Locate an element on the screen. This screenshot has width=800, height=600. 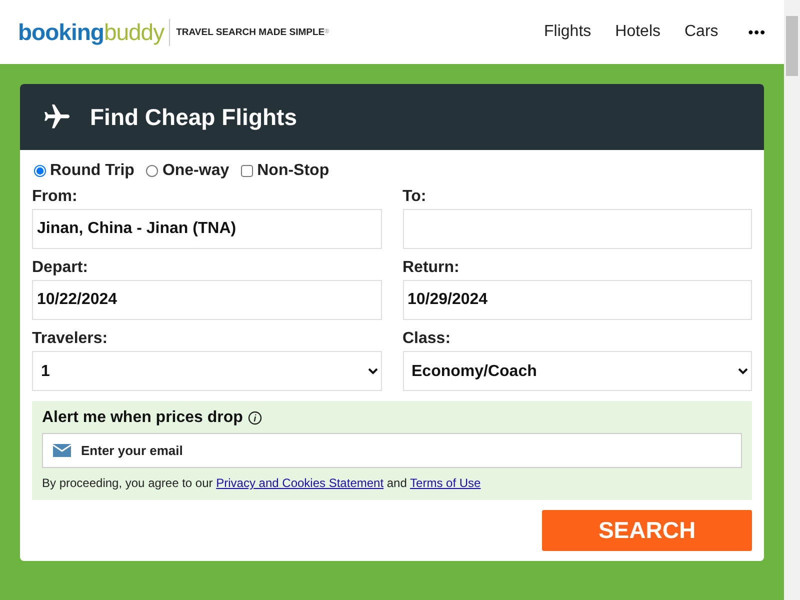
consent-text: By proceeding, you agree to our Privacy and Cookies Statement and Terms of Use is located at coordinates (262, 483).